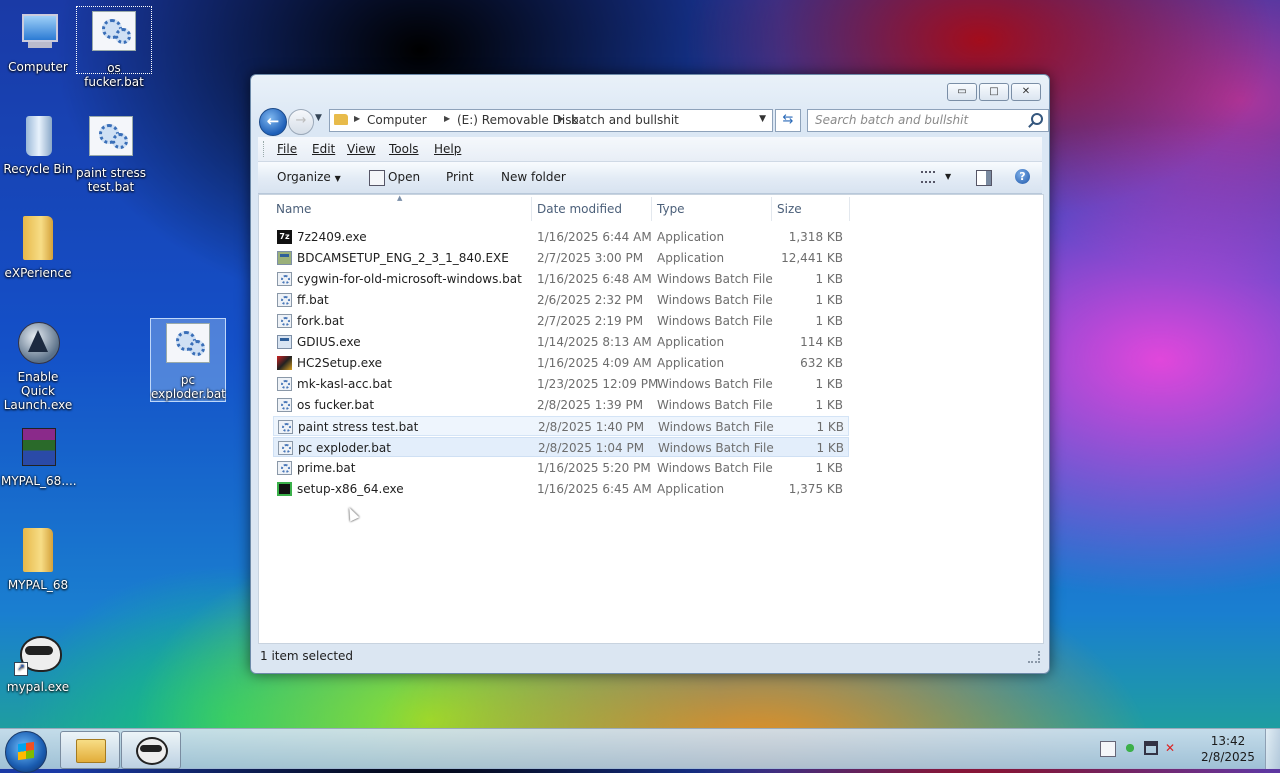 This screenshot has height=773, width=1280. I want to click on file-name: 7z2409.exe, so click(332, 237).